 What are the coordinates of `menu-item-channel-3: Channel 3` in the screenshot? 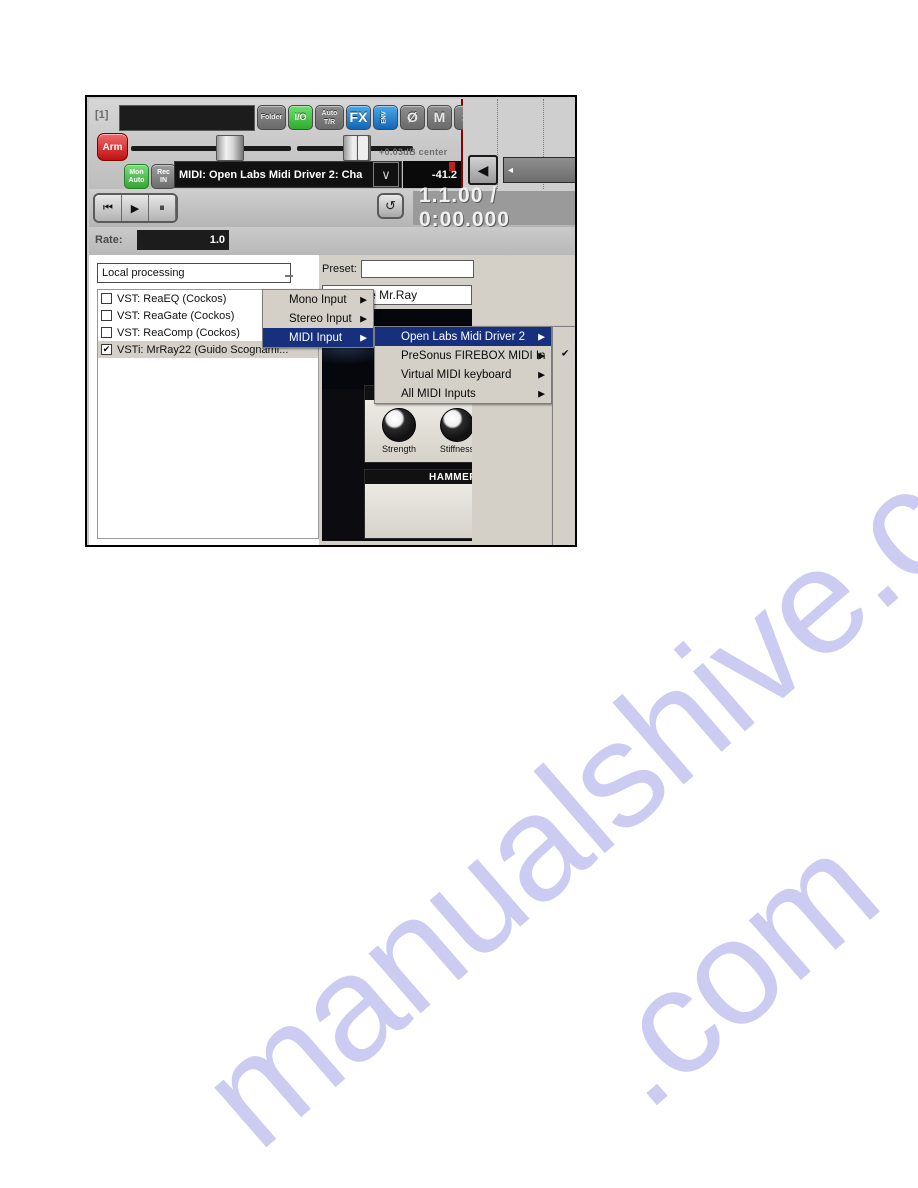 It's located at (565, 391).